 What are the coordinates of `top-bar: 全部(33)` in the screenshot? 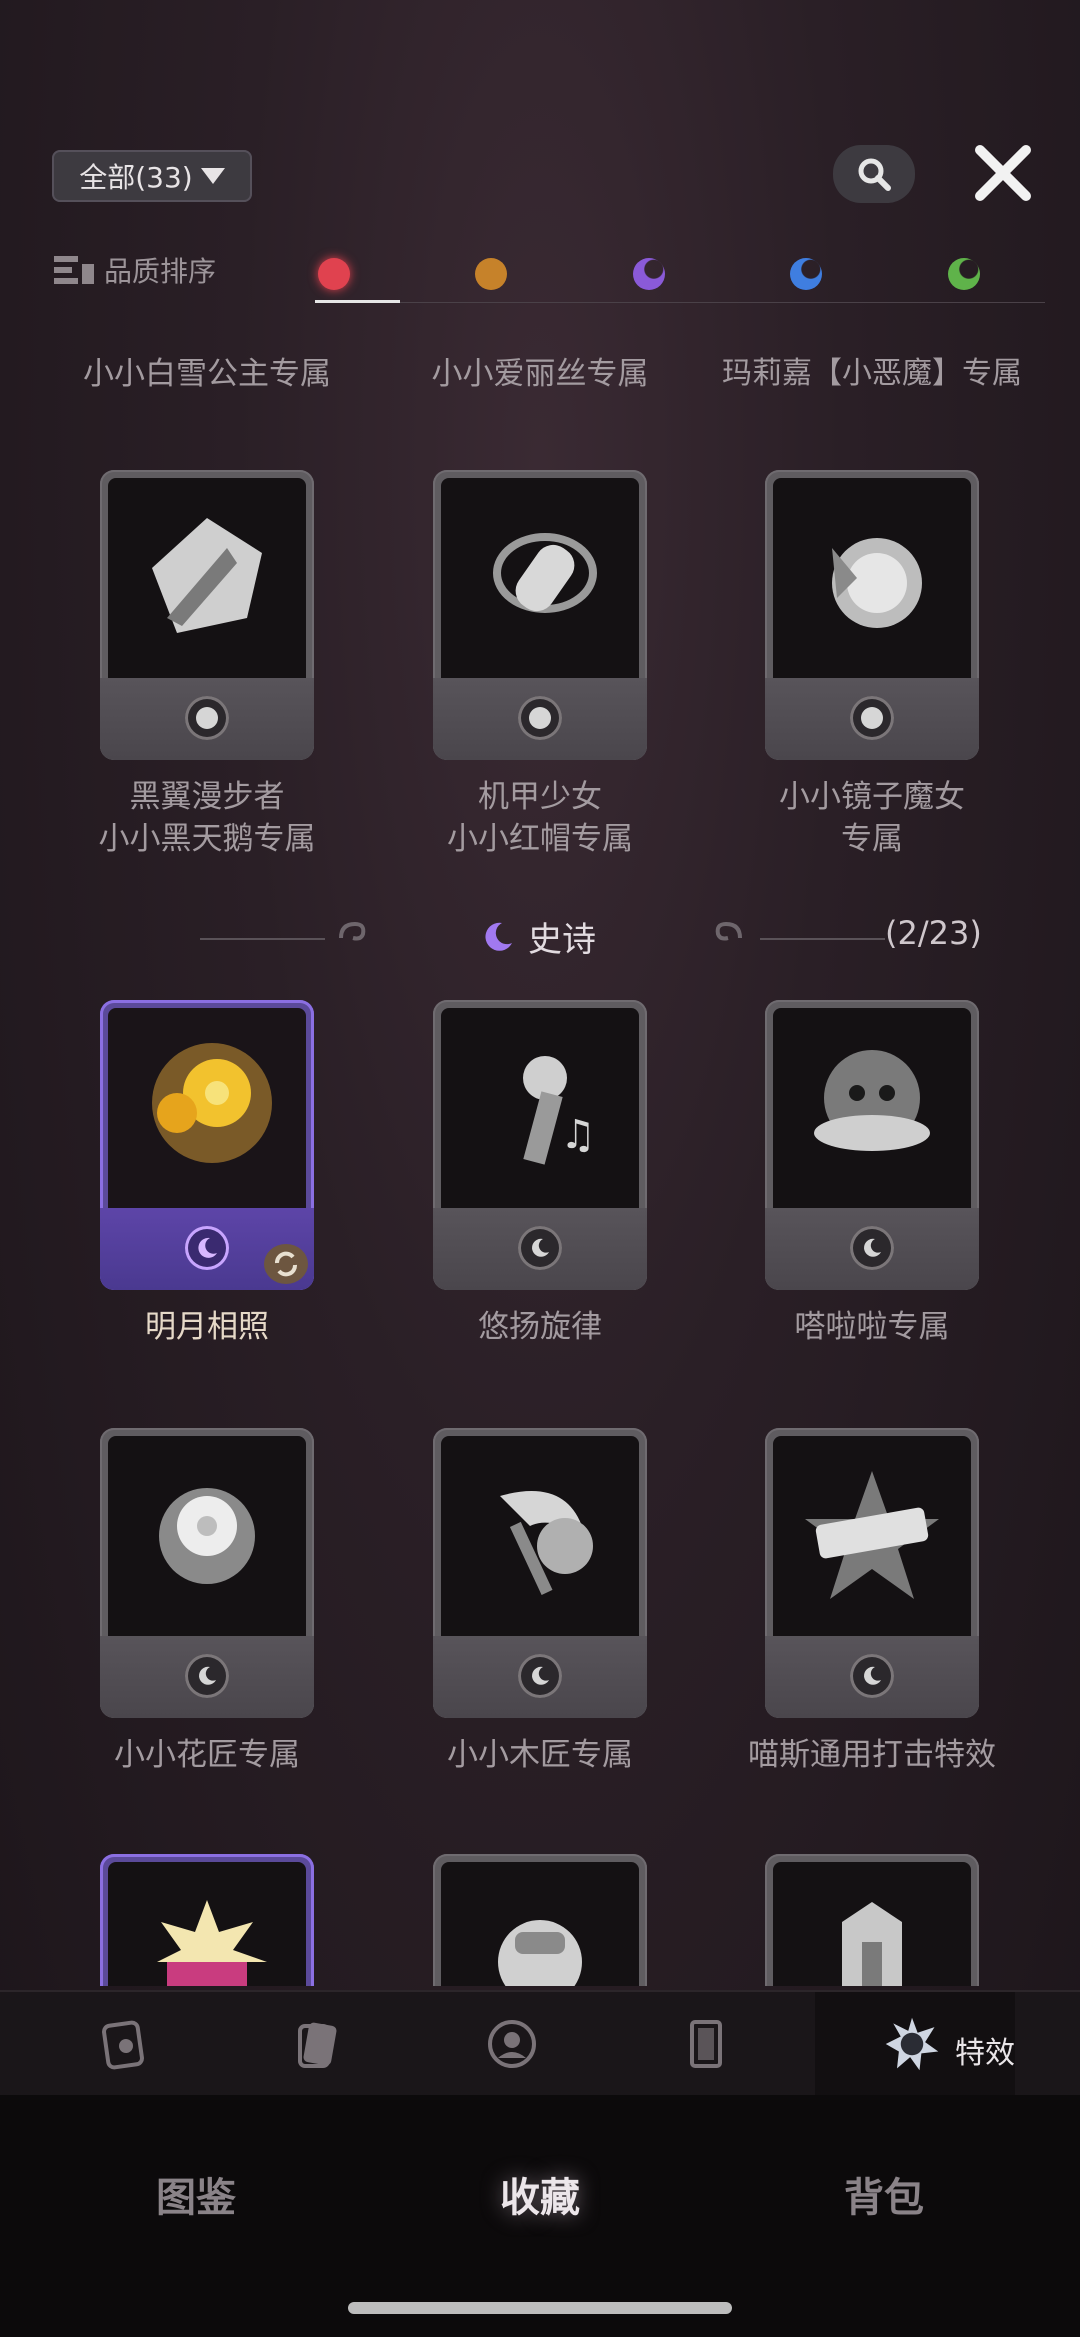 It's located at (540, 175).